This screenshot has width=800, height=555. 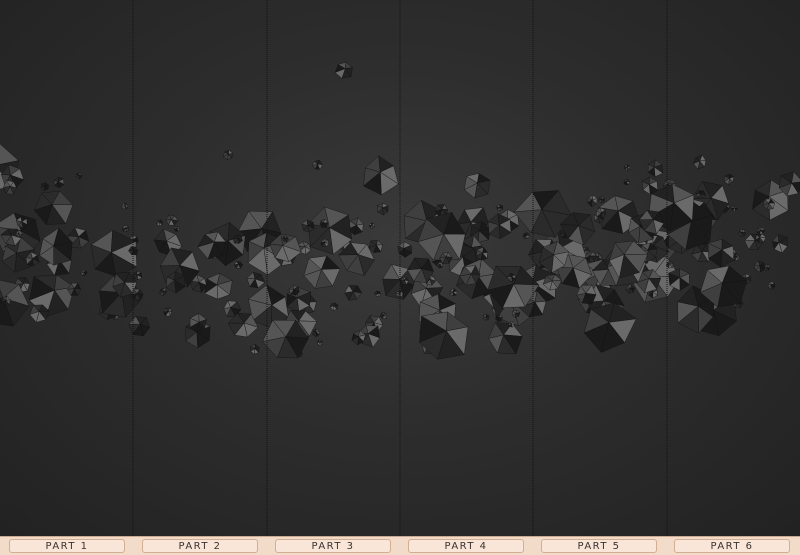 I want to click on part-4-label: PART 4, so click(x=466, y=546).